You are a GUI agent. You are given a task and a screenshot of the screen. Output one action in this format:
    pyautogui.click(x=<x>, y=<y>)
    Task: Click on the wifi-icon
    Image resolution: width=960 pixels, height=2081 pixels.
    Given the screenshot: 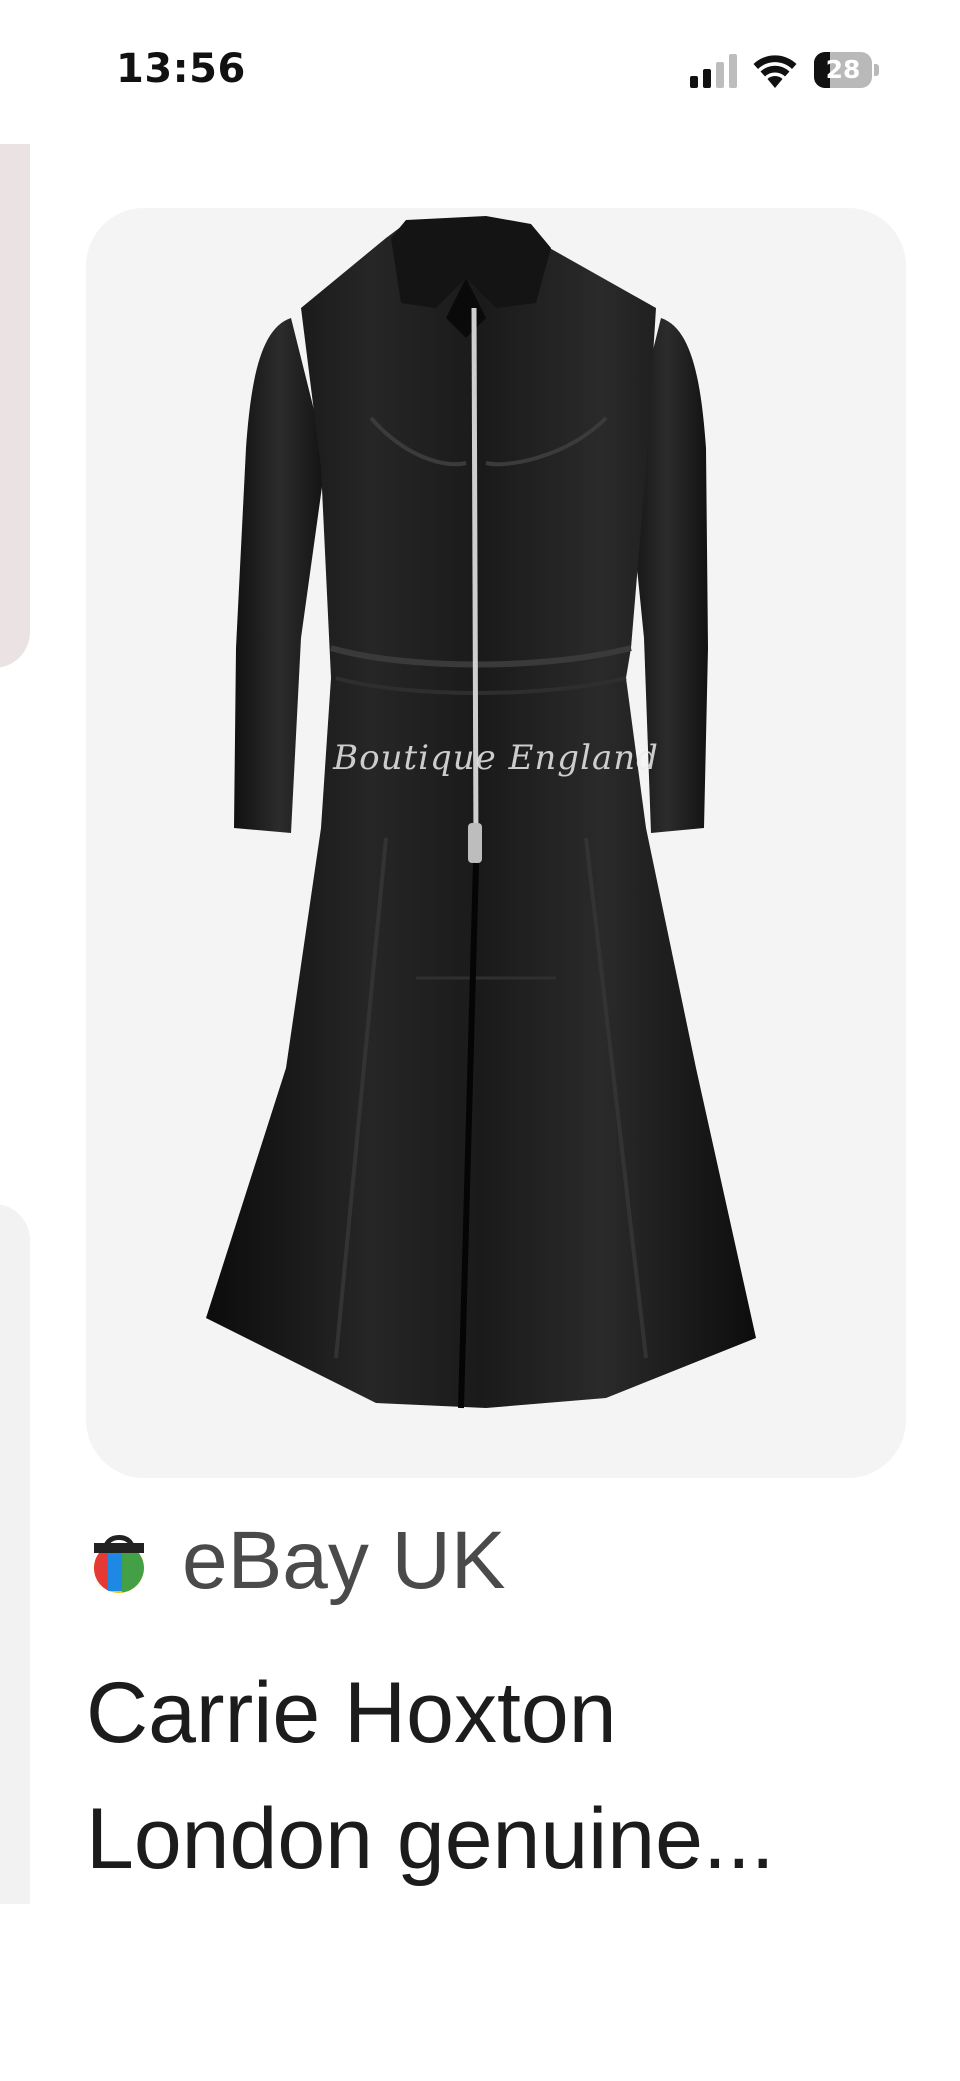 What is the action you would take?
    pyautogui.click(x=775, y=71)
    